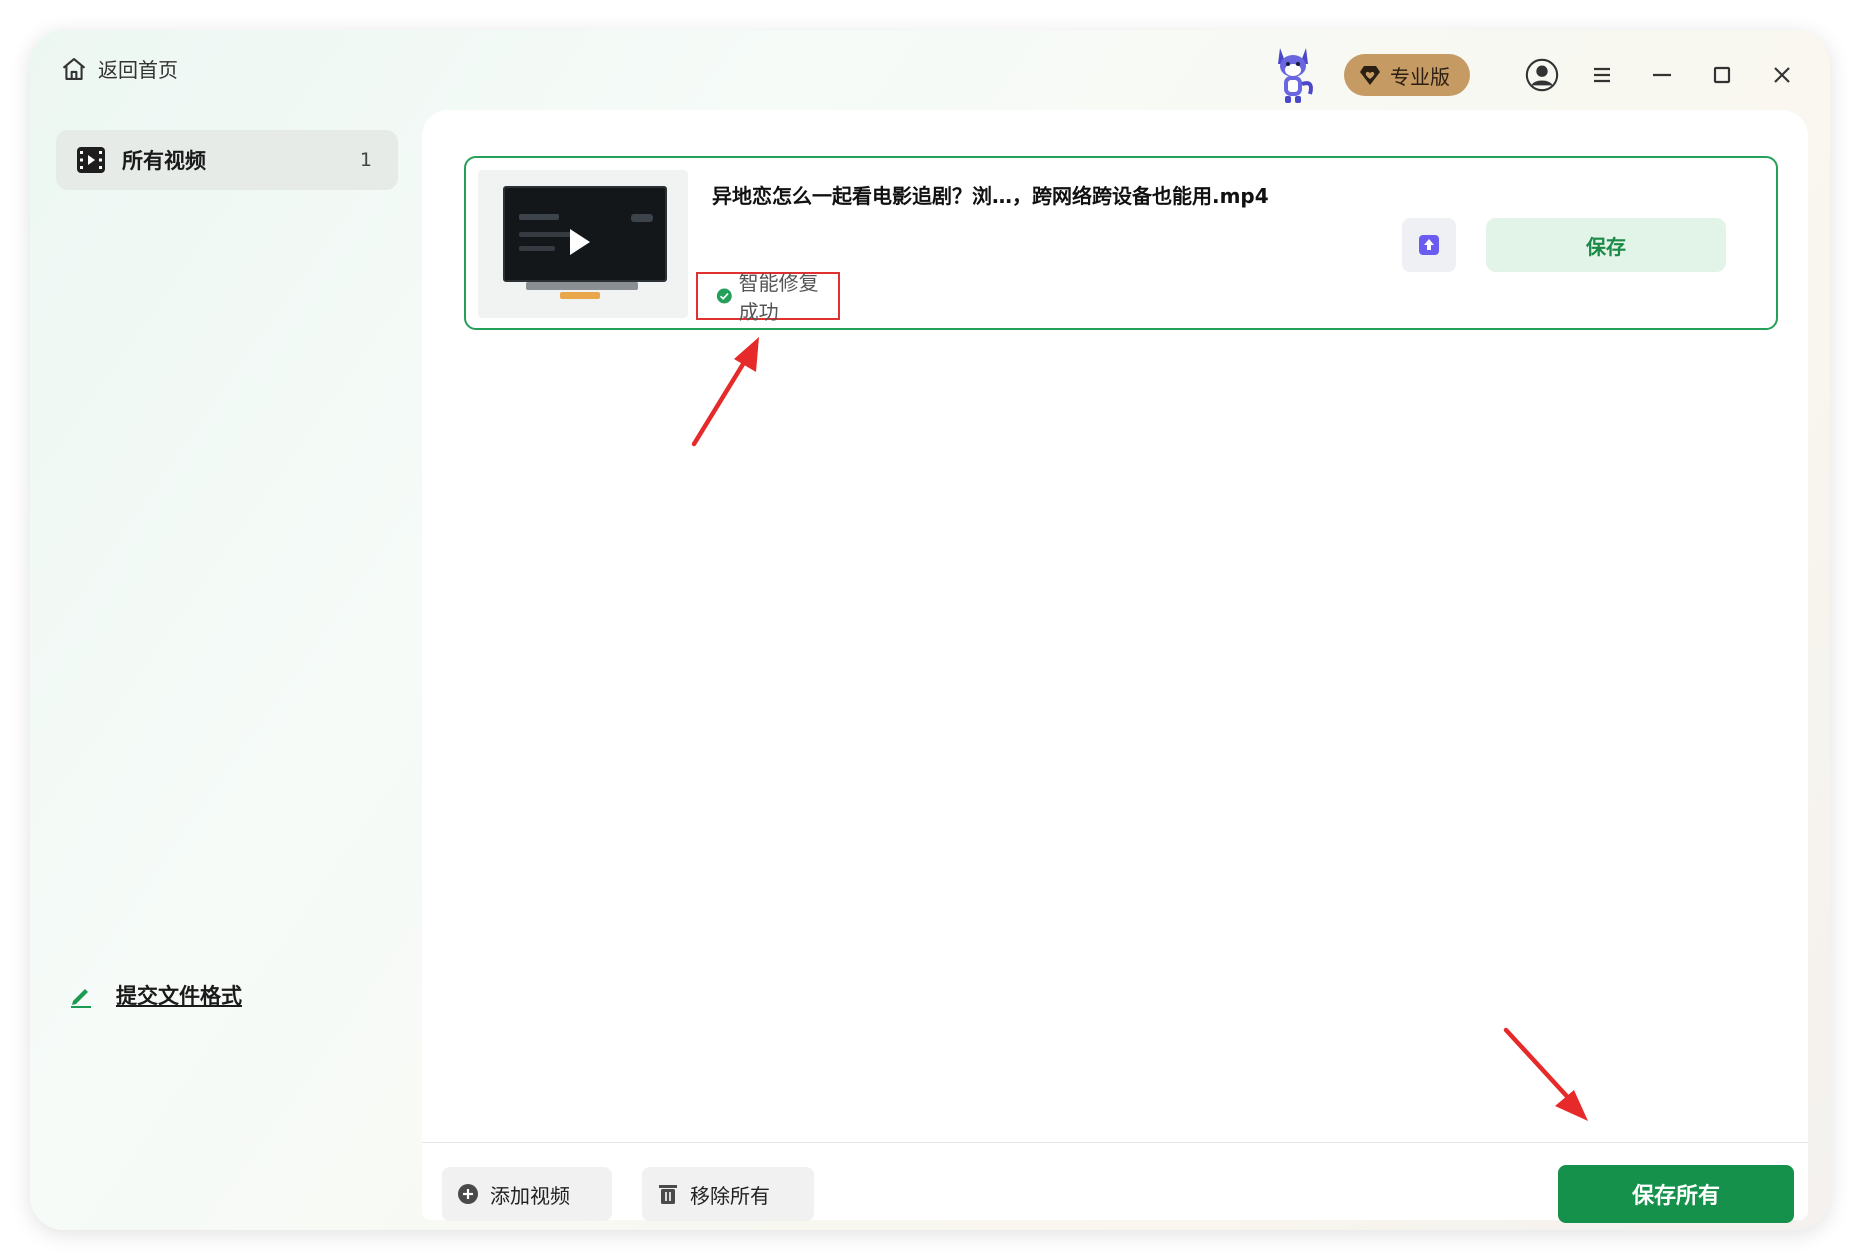  Describe the element at coordinates (668, 1194) in the screenshot. I see `trash-icon` at that location.